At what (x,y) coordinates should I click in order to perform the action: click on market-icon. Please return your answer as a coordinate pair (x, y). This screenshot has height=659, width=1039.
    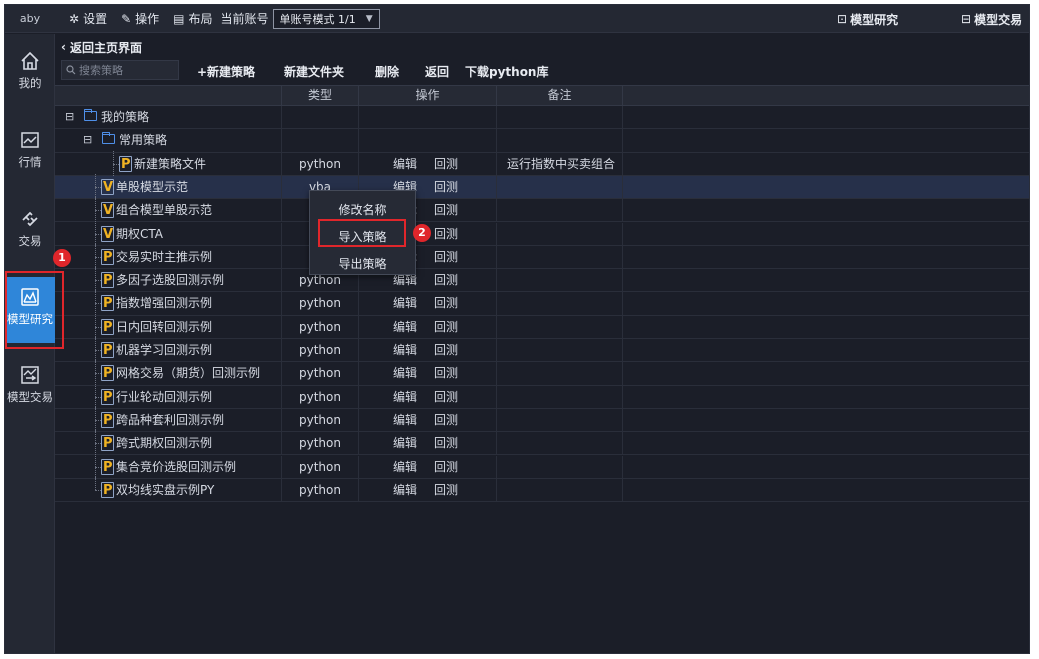
    Looking at the image, I should click on (30, 140).